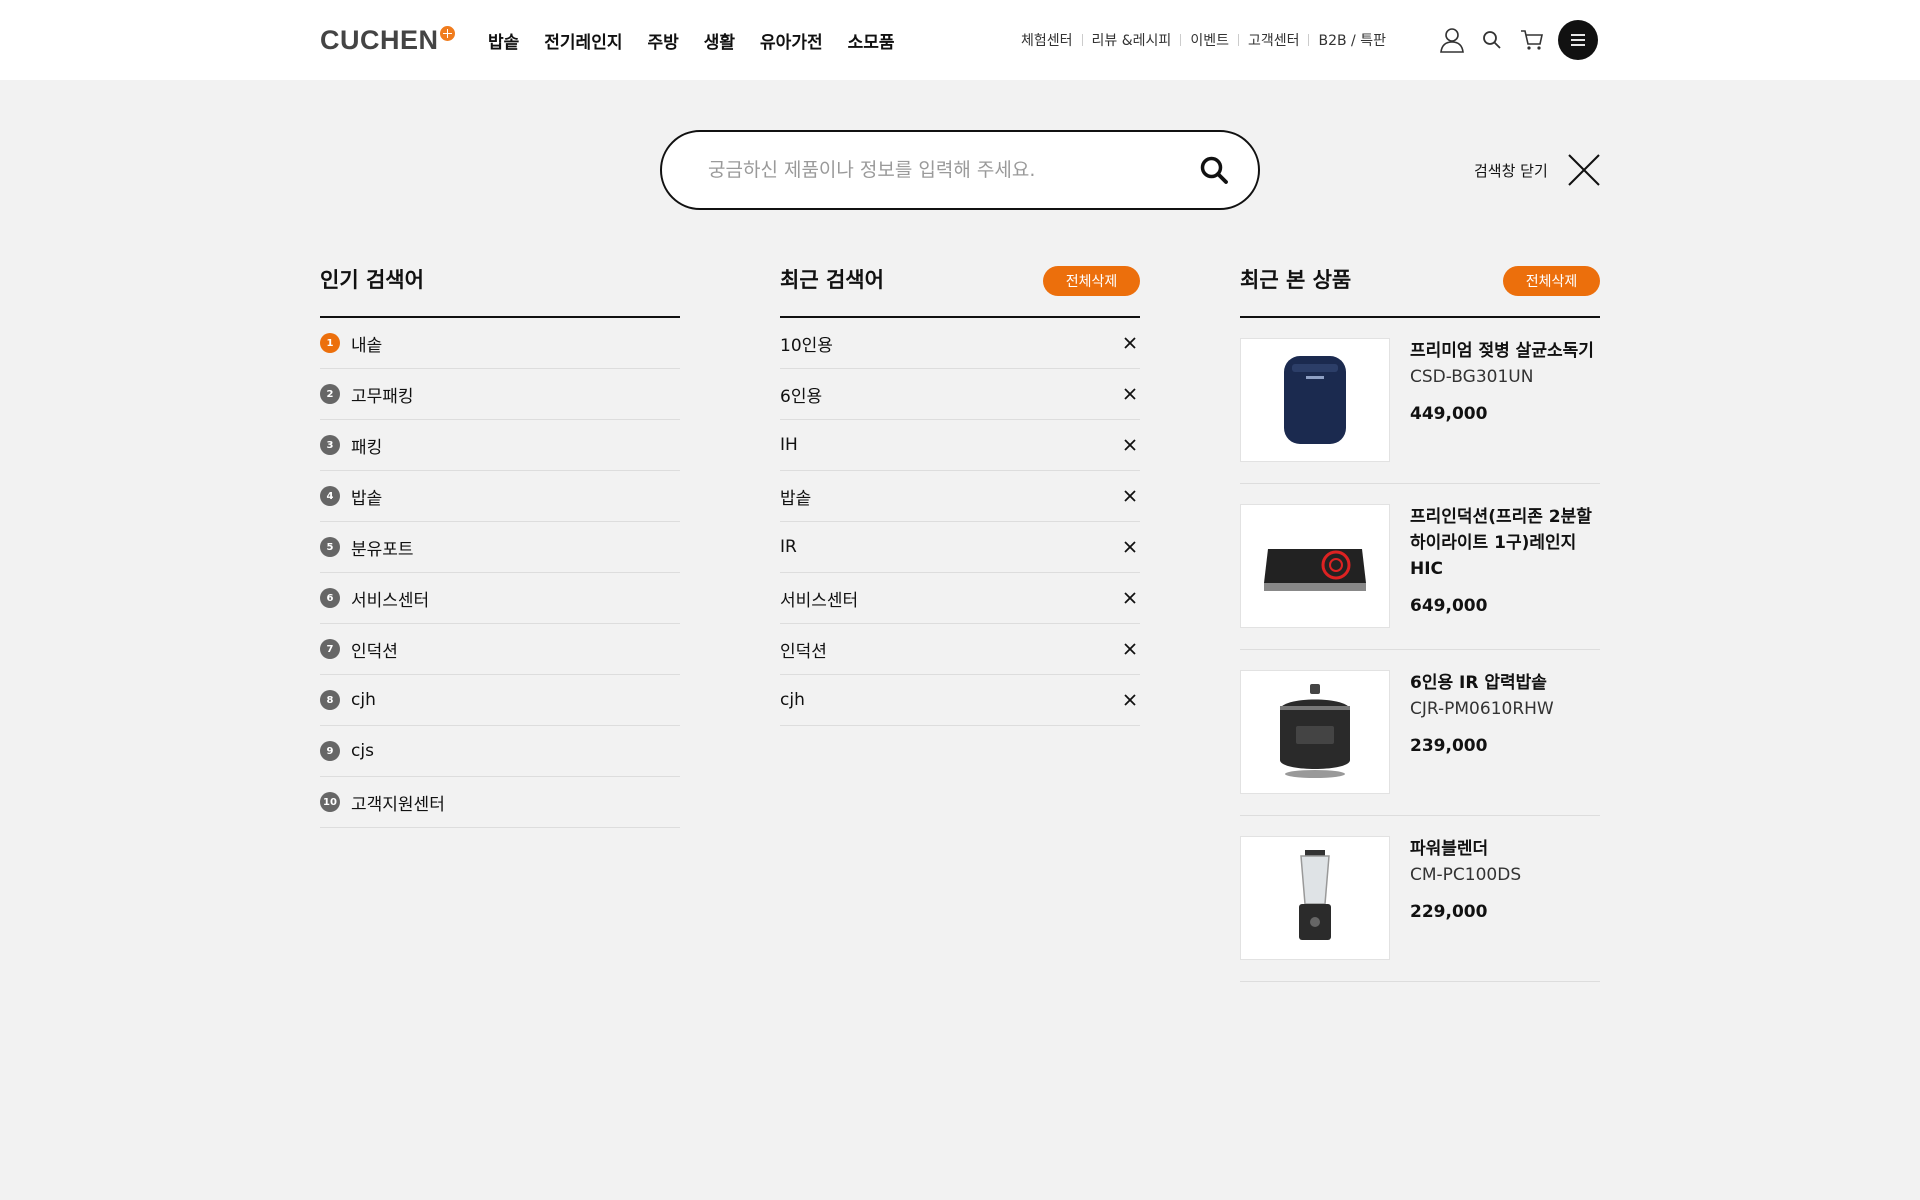 This screenshot has height=1200, width=1920. Describe the element at coordinates (1132, 40) in the screenshot. I see `util-link-review: 리뷰 &레시피` at that location.